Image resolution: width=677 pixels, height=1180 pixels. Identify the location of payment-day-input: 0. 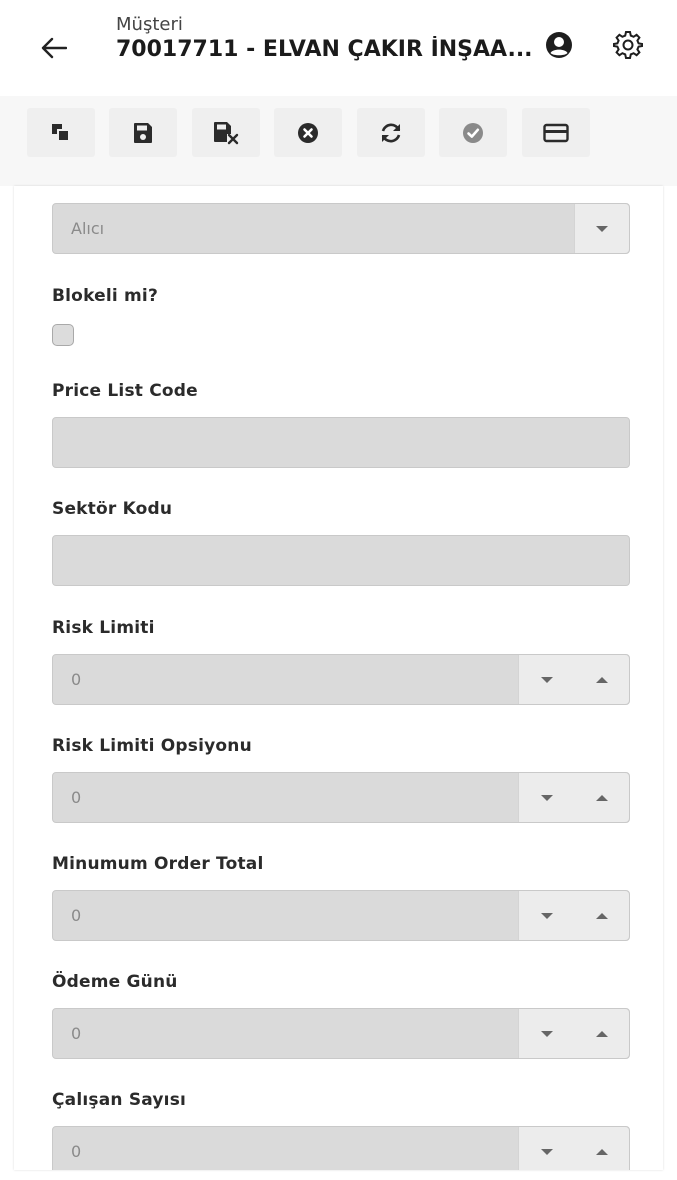
(341, 1033).